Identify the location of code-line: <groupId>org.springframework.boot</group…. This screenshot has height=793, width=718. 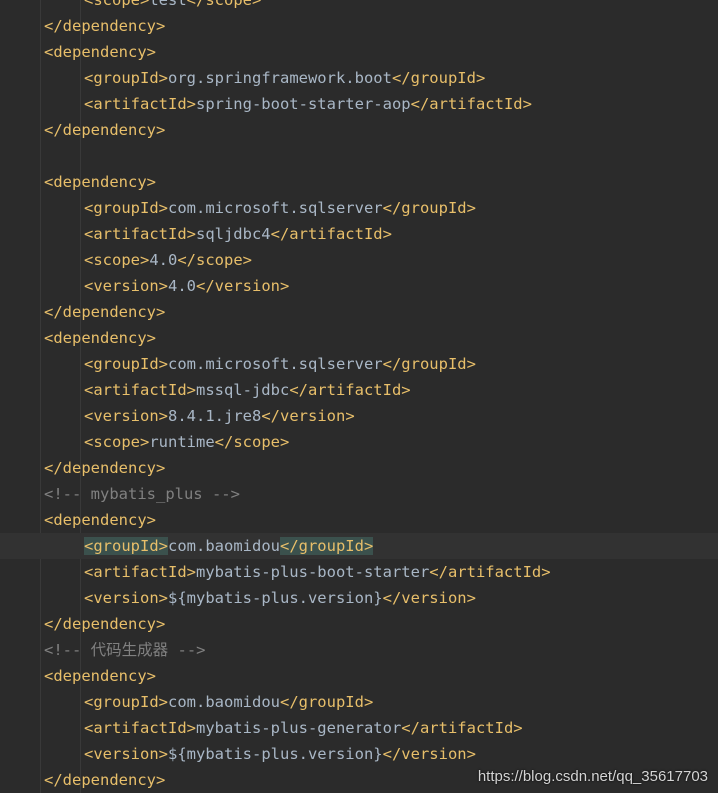
(359, 78).